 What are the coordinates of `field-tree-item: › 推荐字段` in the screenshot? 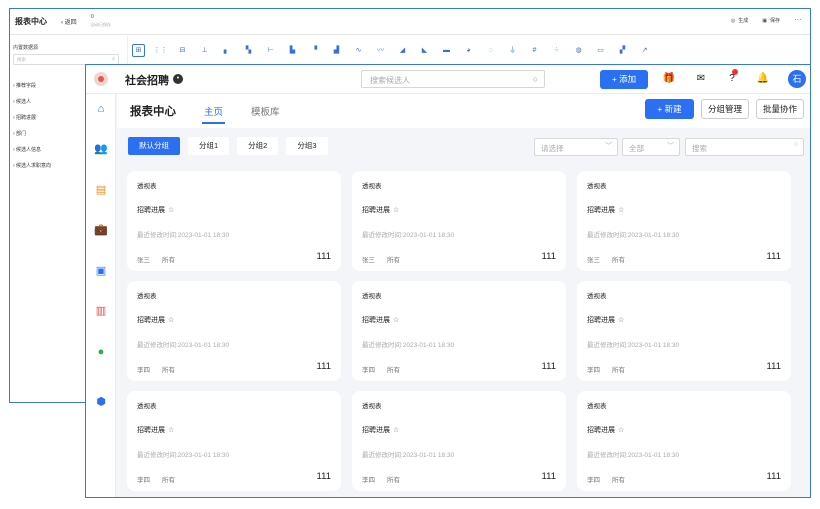 It's located at (32, 90).